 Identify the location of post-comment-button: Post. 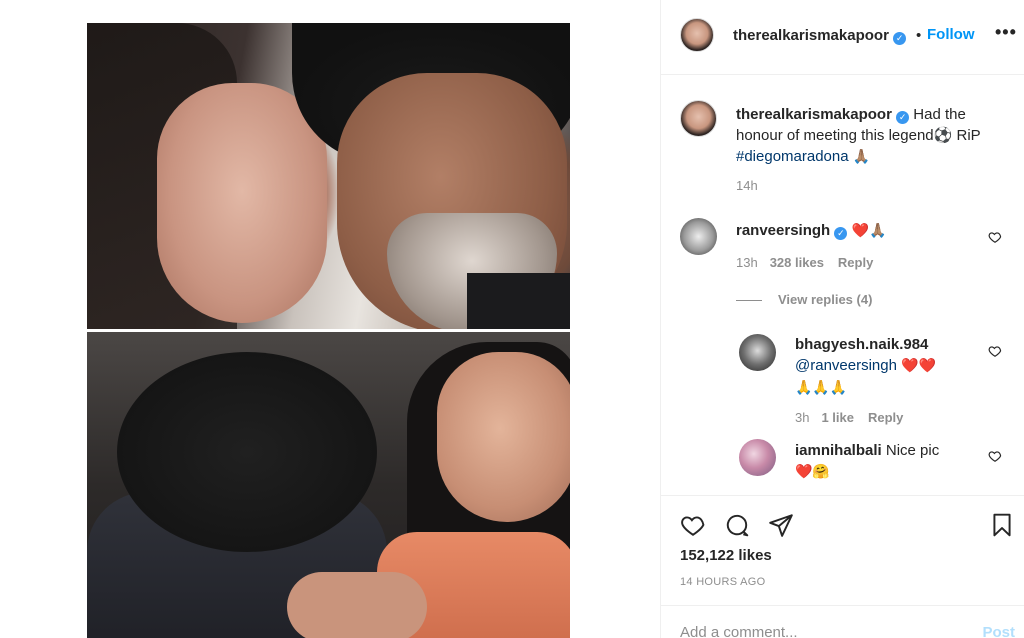
(998, 631).